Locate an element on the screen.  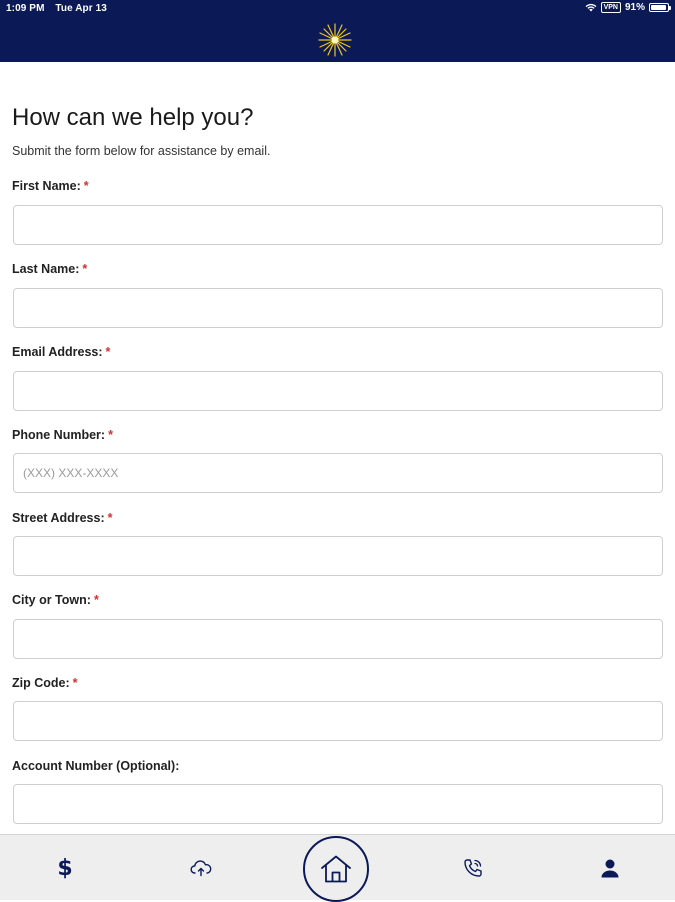
sunburst-logo-icon is located at coordinates (335, 40).